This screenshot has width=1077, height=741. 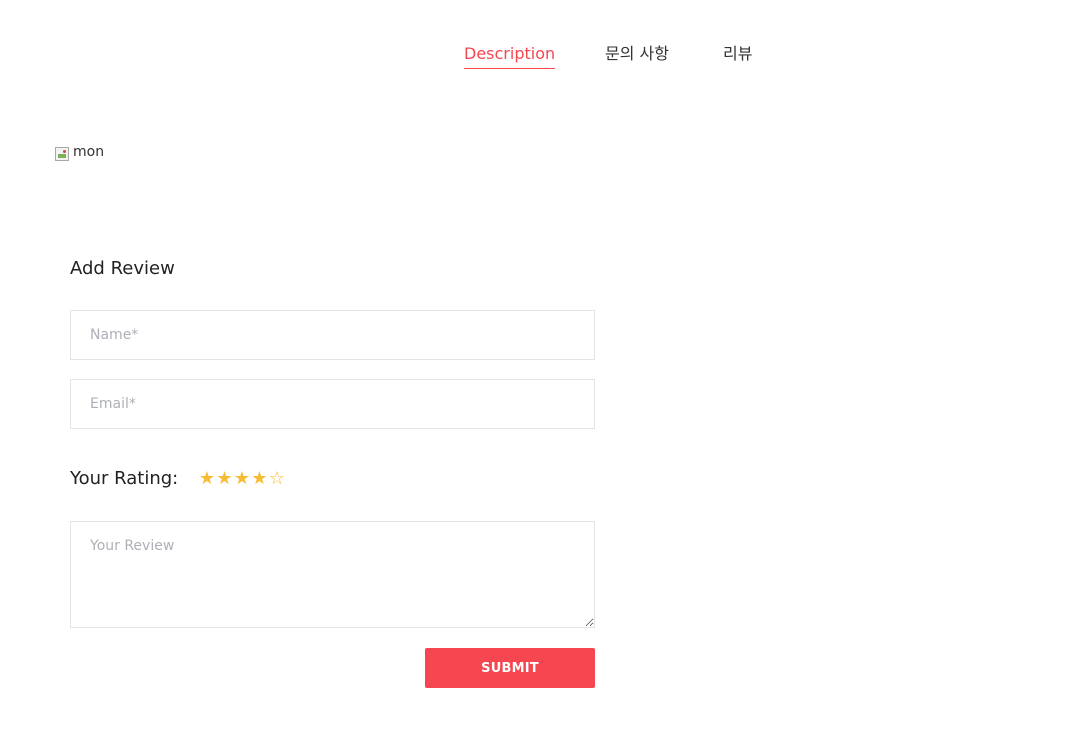 What do you see at coordinates (277, 479) in the screenshot?
I see `star-empty-icon: ☆` at bounding box center [277, 479].